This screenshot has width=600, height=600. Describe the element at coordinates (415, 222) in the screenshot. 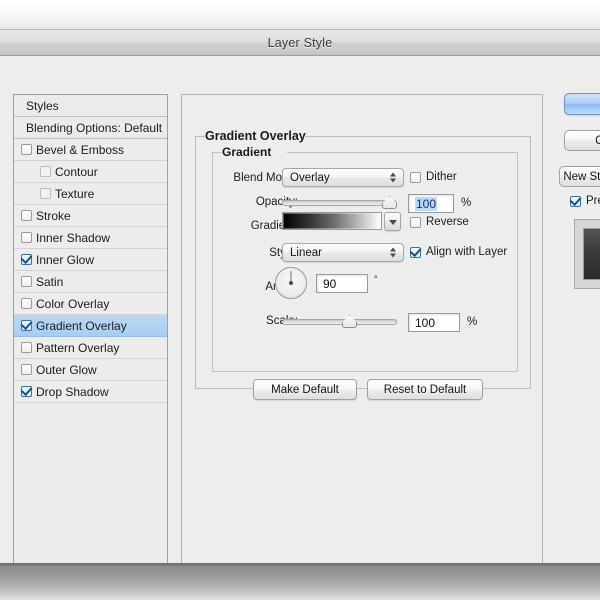

I see `checkbox-icon-reverse` at that location.